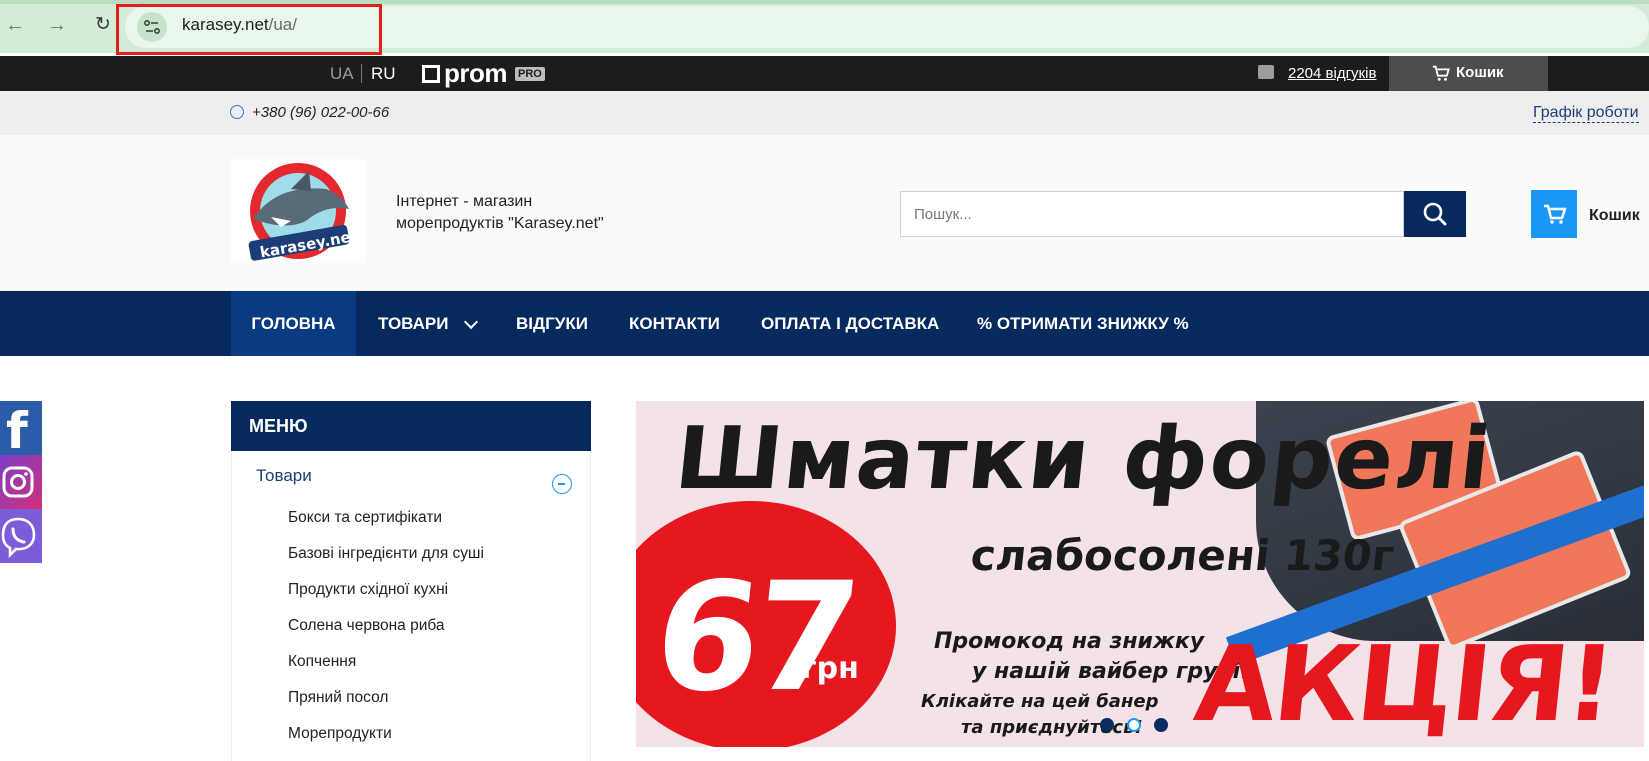 The width and height of the screenshot is (1649, 761). Describe the element at coordinates (338, 698) in the screenshot. I see `sidebar-item-spicy-salting: Пряний посол` at that location.